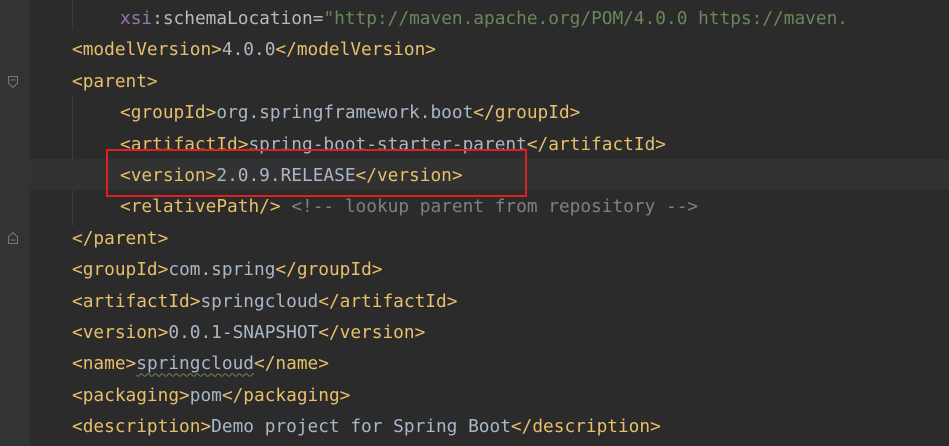  I want to click on fold-open-icon, so click(13, 82).